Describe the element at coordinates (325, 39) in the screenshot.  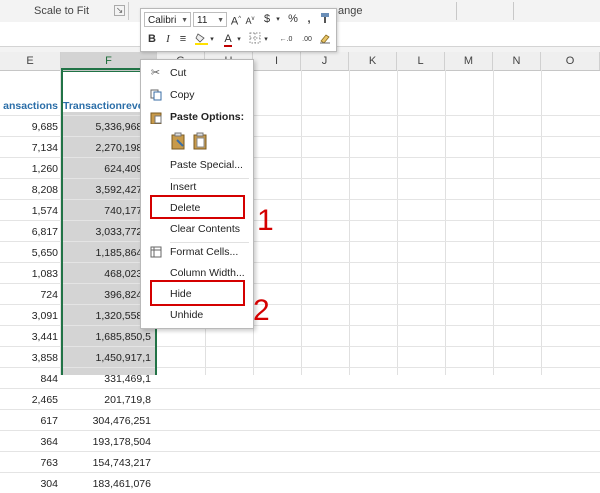
I see `eraser-icon` at that location.